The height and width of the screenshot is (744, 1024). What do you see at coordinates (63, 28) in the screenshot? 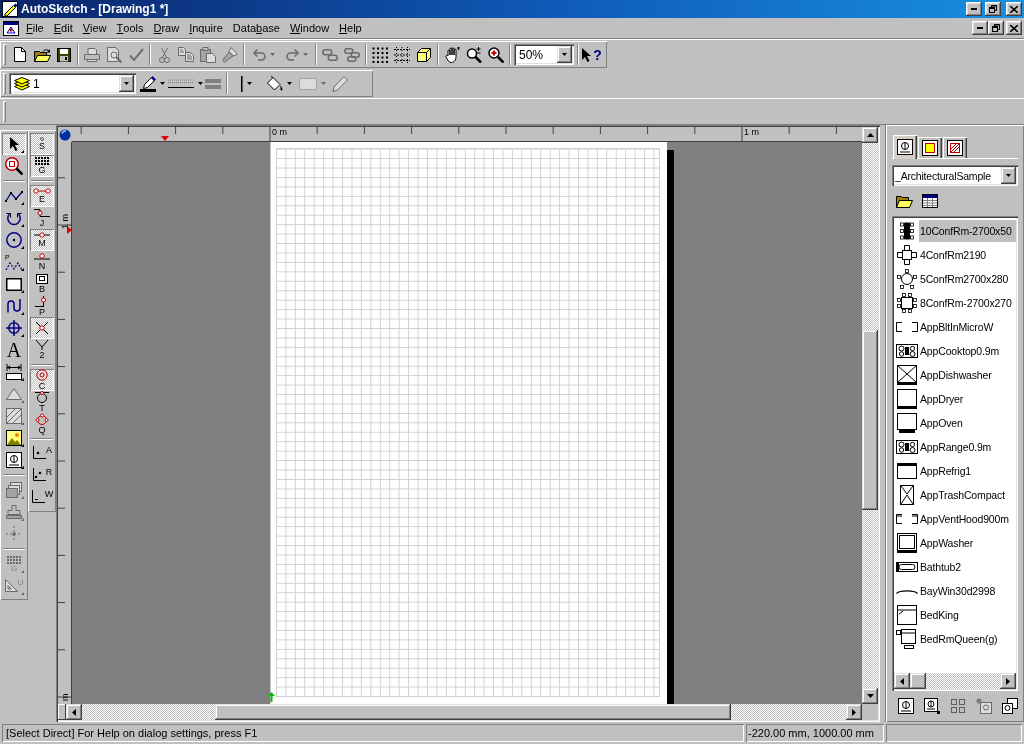
I see `menu-item: Edit` at bounding box center [63, 28].